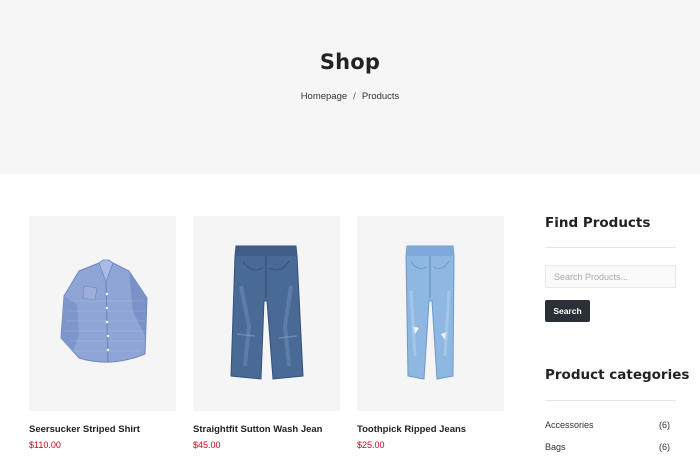 Image resolution: width=700 pixels, height=468 pixels. Describe the element at coordinates (610, 276) in the screenshot. I see `search-input` at that location.